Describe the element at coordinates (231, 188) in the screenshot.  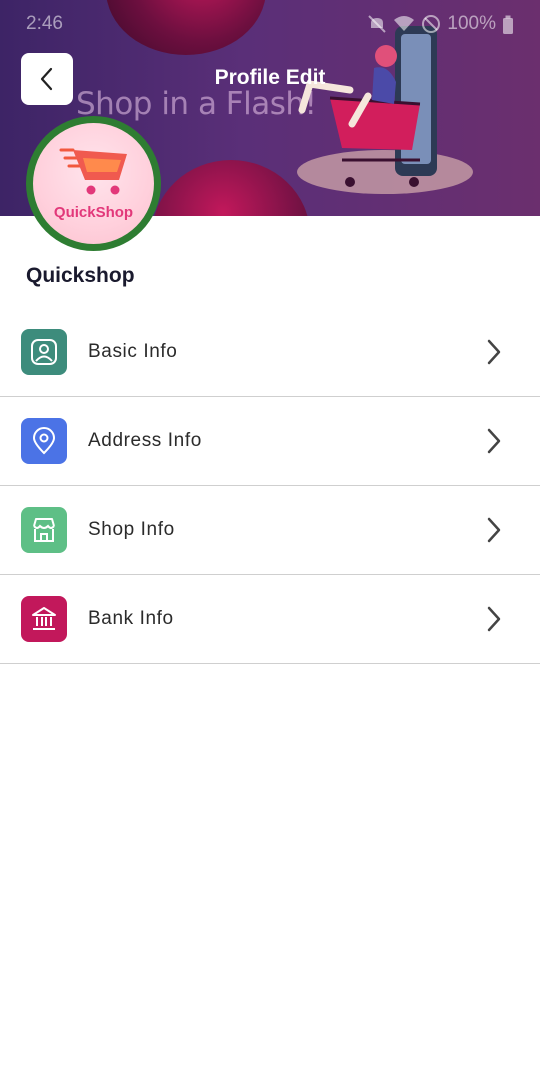
I see `banner-decoration-orb` at that location.